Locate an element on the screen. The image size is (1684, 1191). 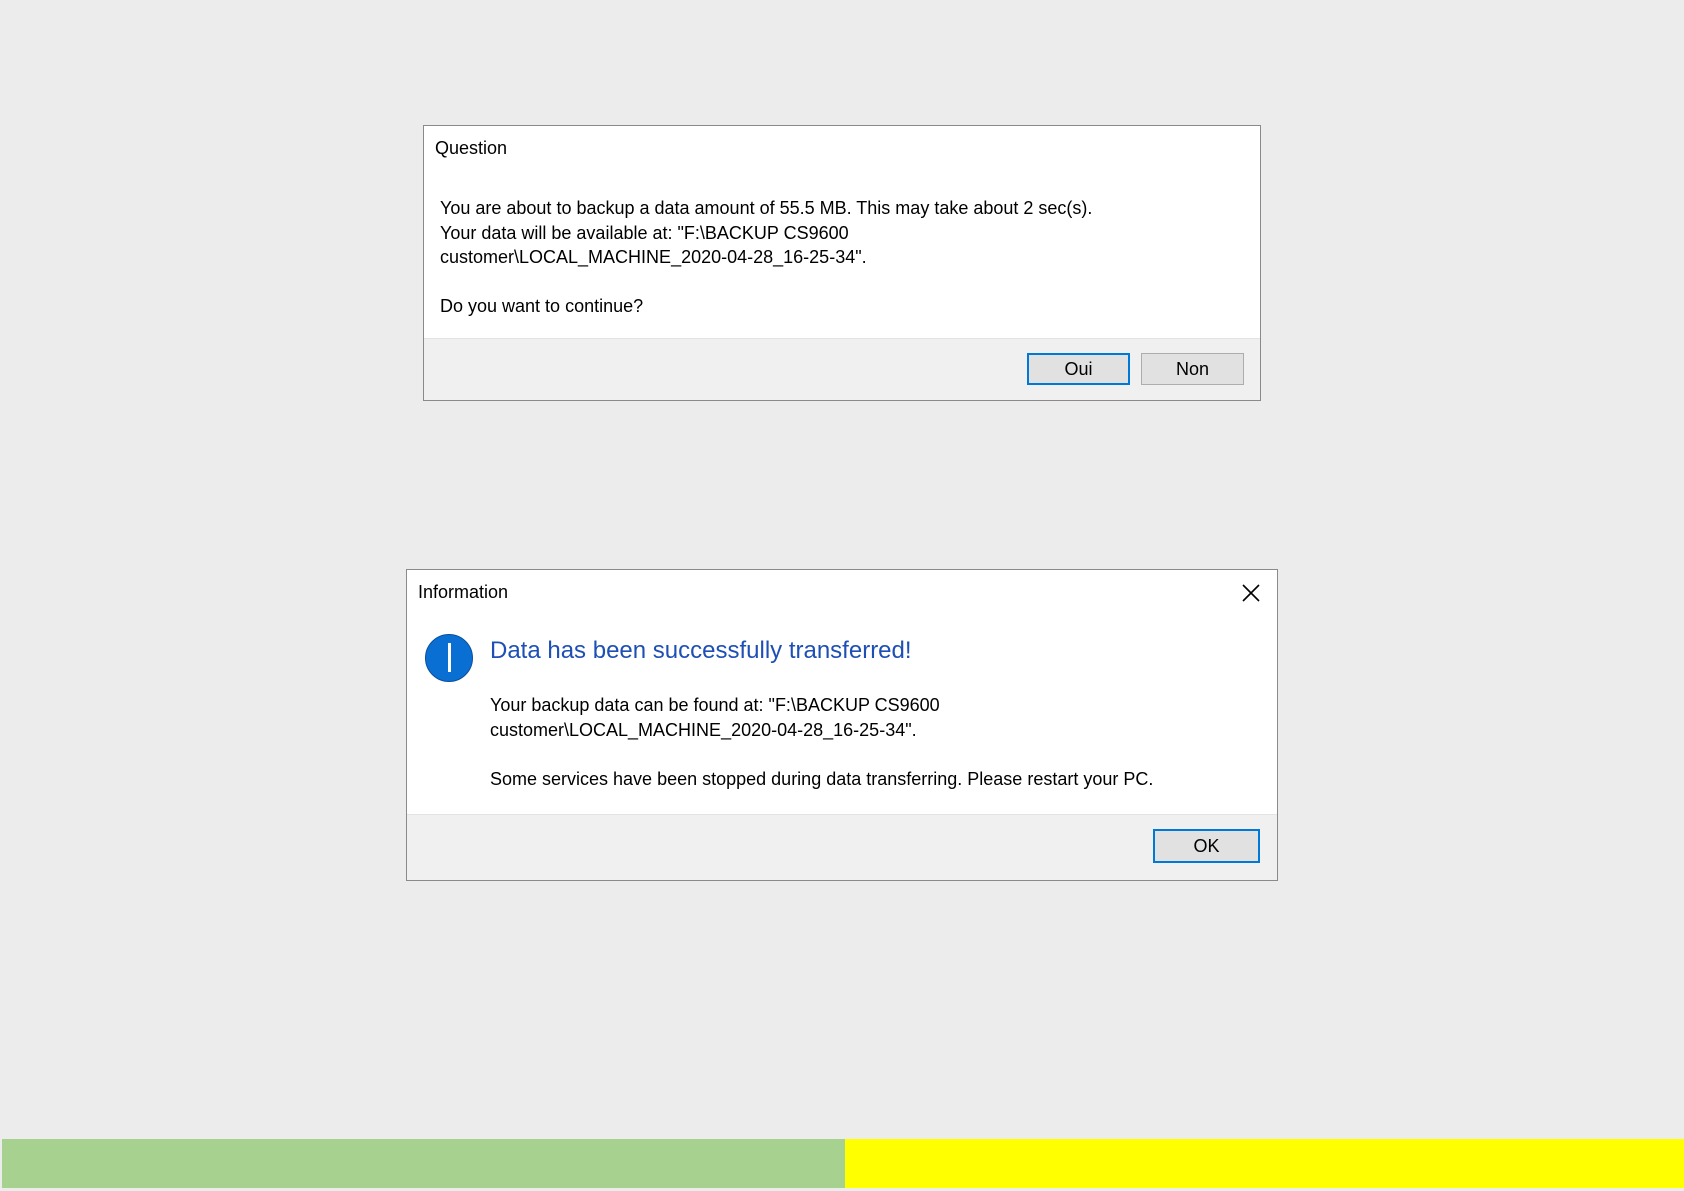
information-dialog-title: Information is located at coordinates (463, 592).